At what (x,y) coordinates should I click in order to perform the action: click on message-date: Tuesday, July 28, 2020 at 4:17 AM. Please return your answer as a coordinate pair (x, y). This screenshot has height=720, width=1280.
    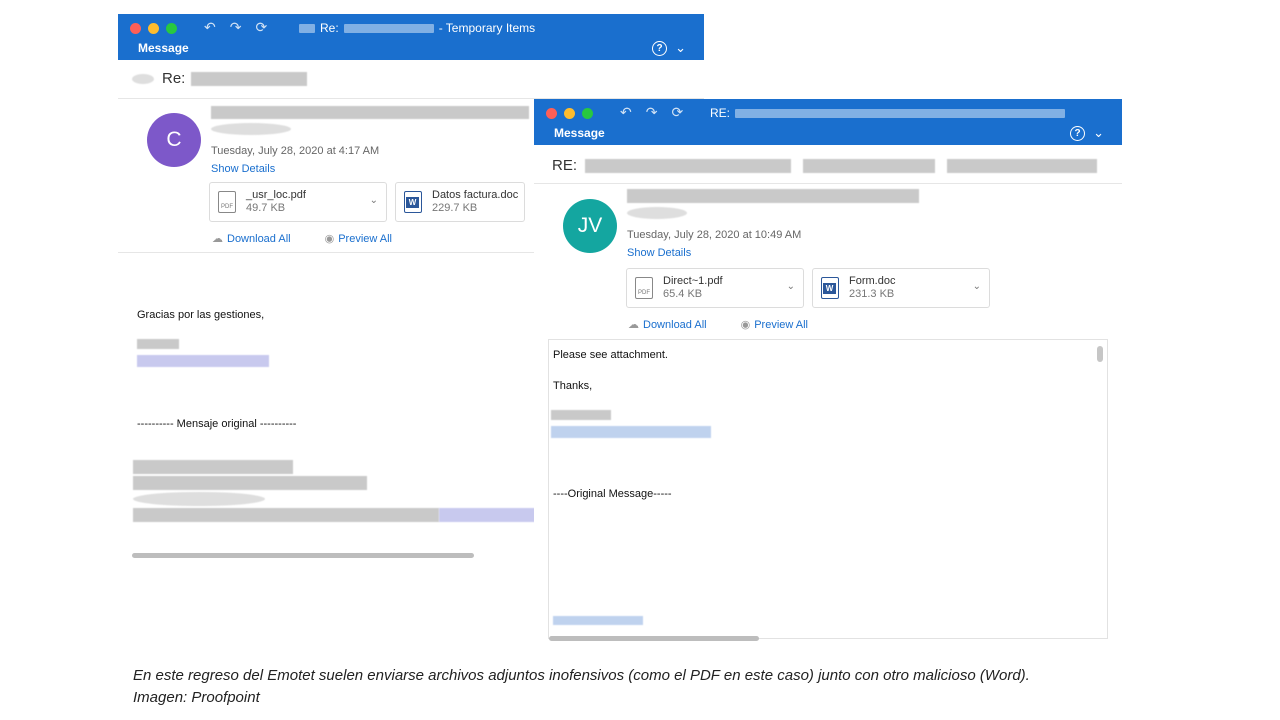
    Looking at the image, I should click on (295, 151).